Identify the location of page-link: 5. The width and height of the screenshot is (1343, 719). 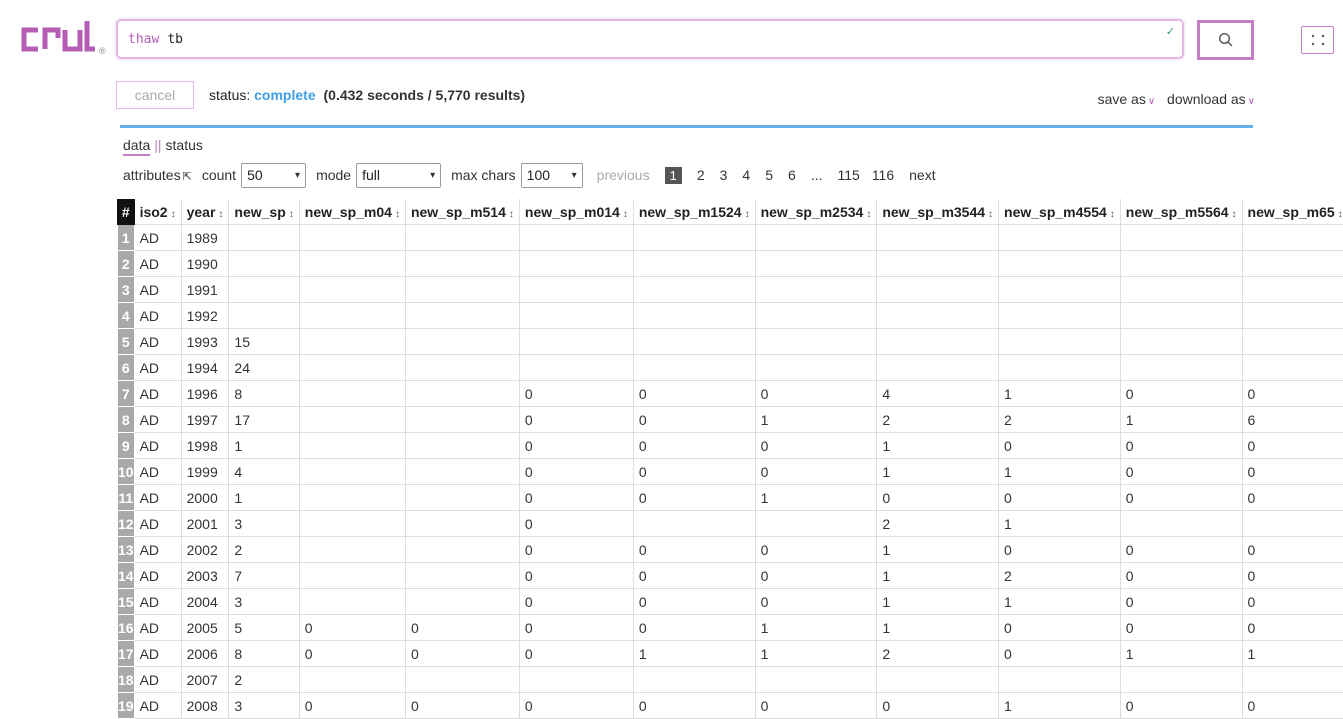
(769, 175).